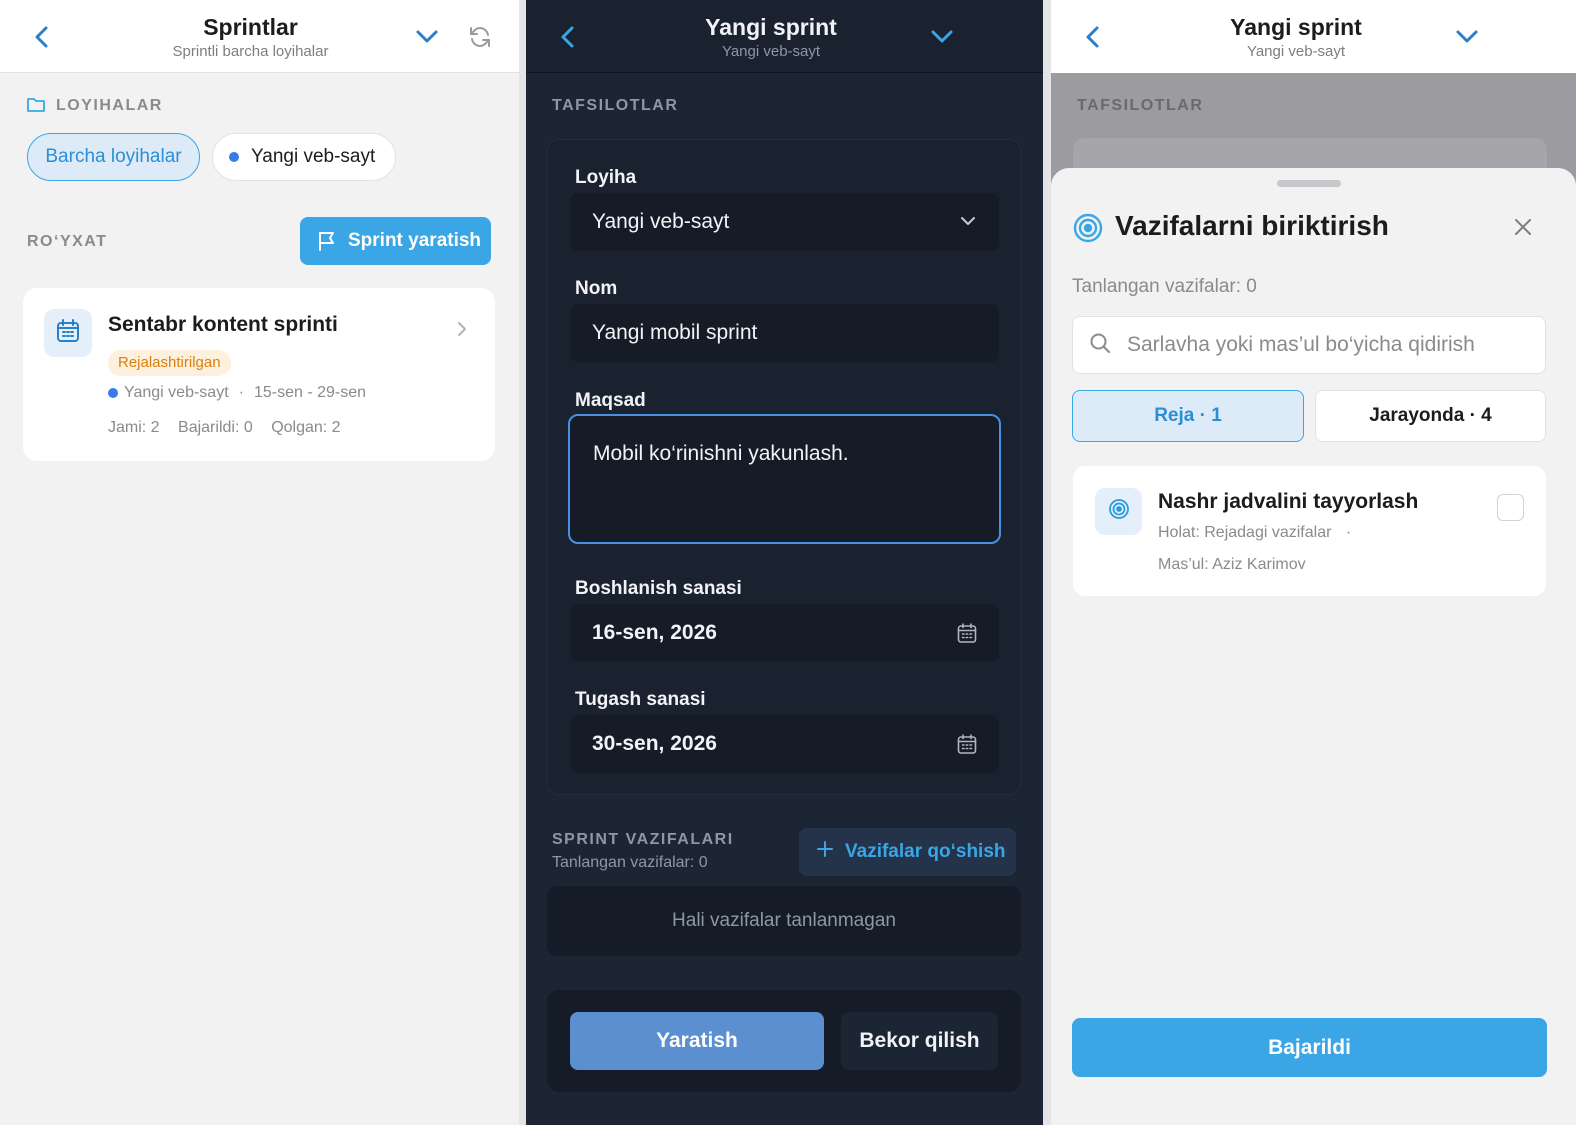  I want to click on task-status: Holat: Rejadagi vazifalar ·, so click(1254, 533).